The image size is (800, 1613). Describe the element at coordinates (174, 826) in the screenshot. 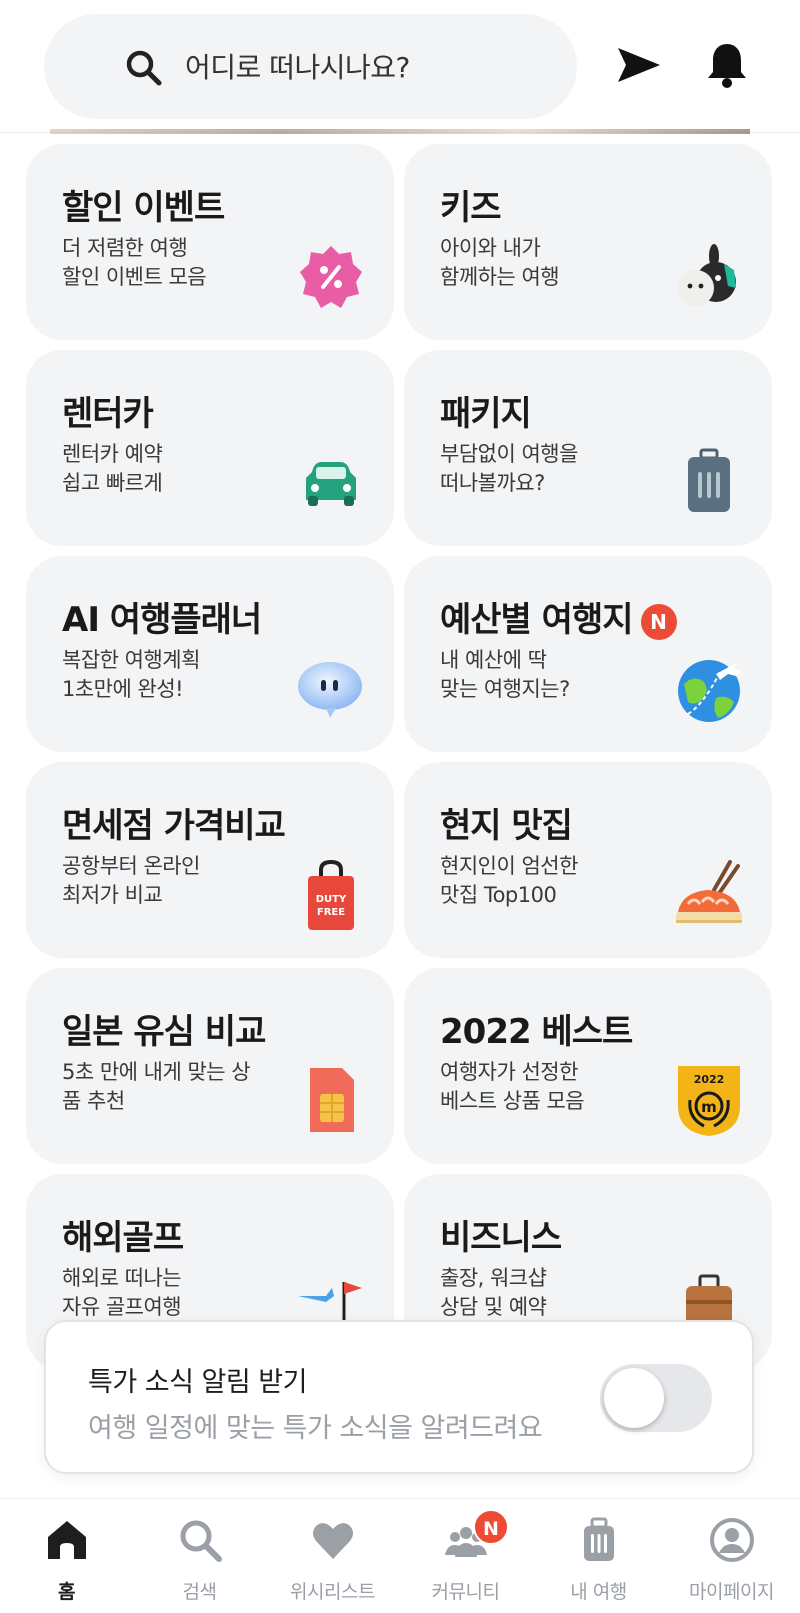

I see `card-title: 면세점 가격비교` at that location.